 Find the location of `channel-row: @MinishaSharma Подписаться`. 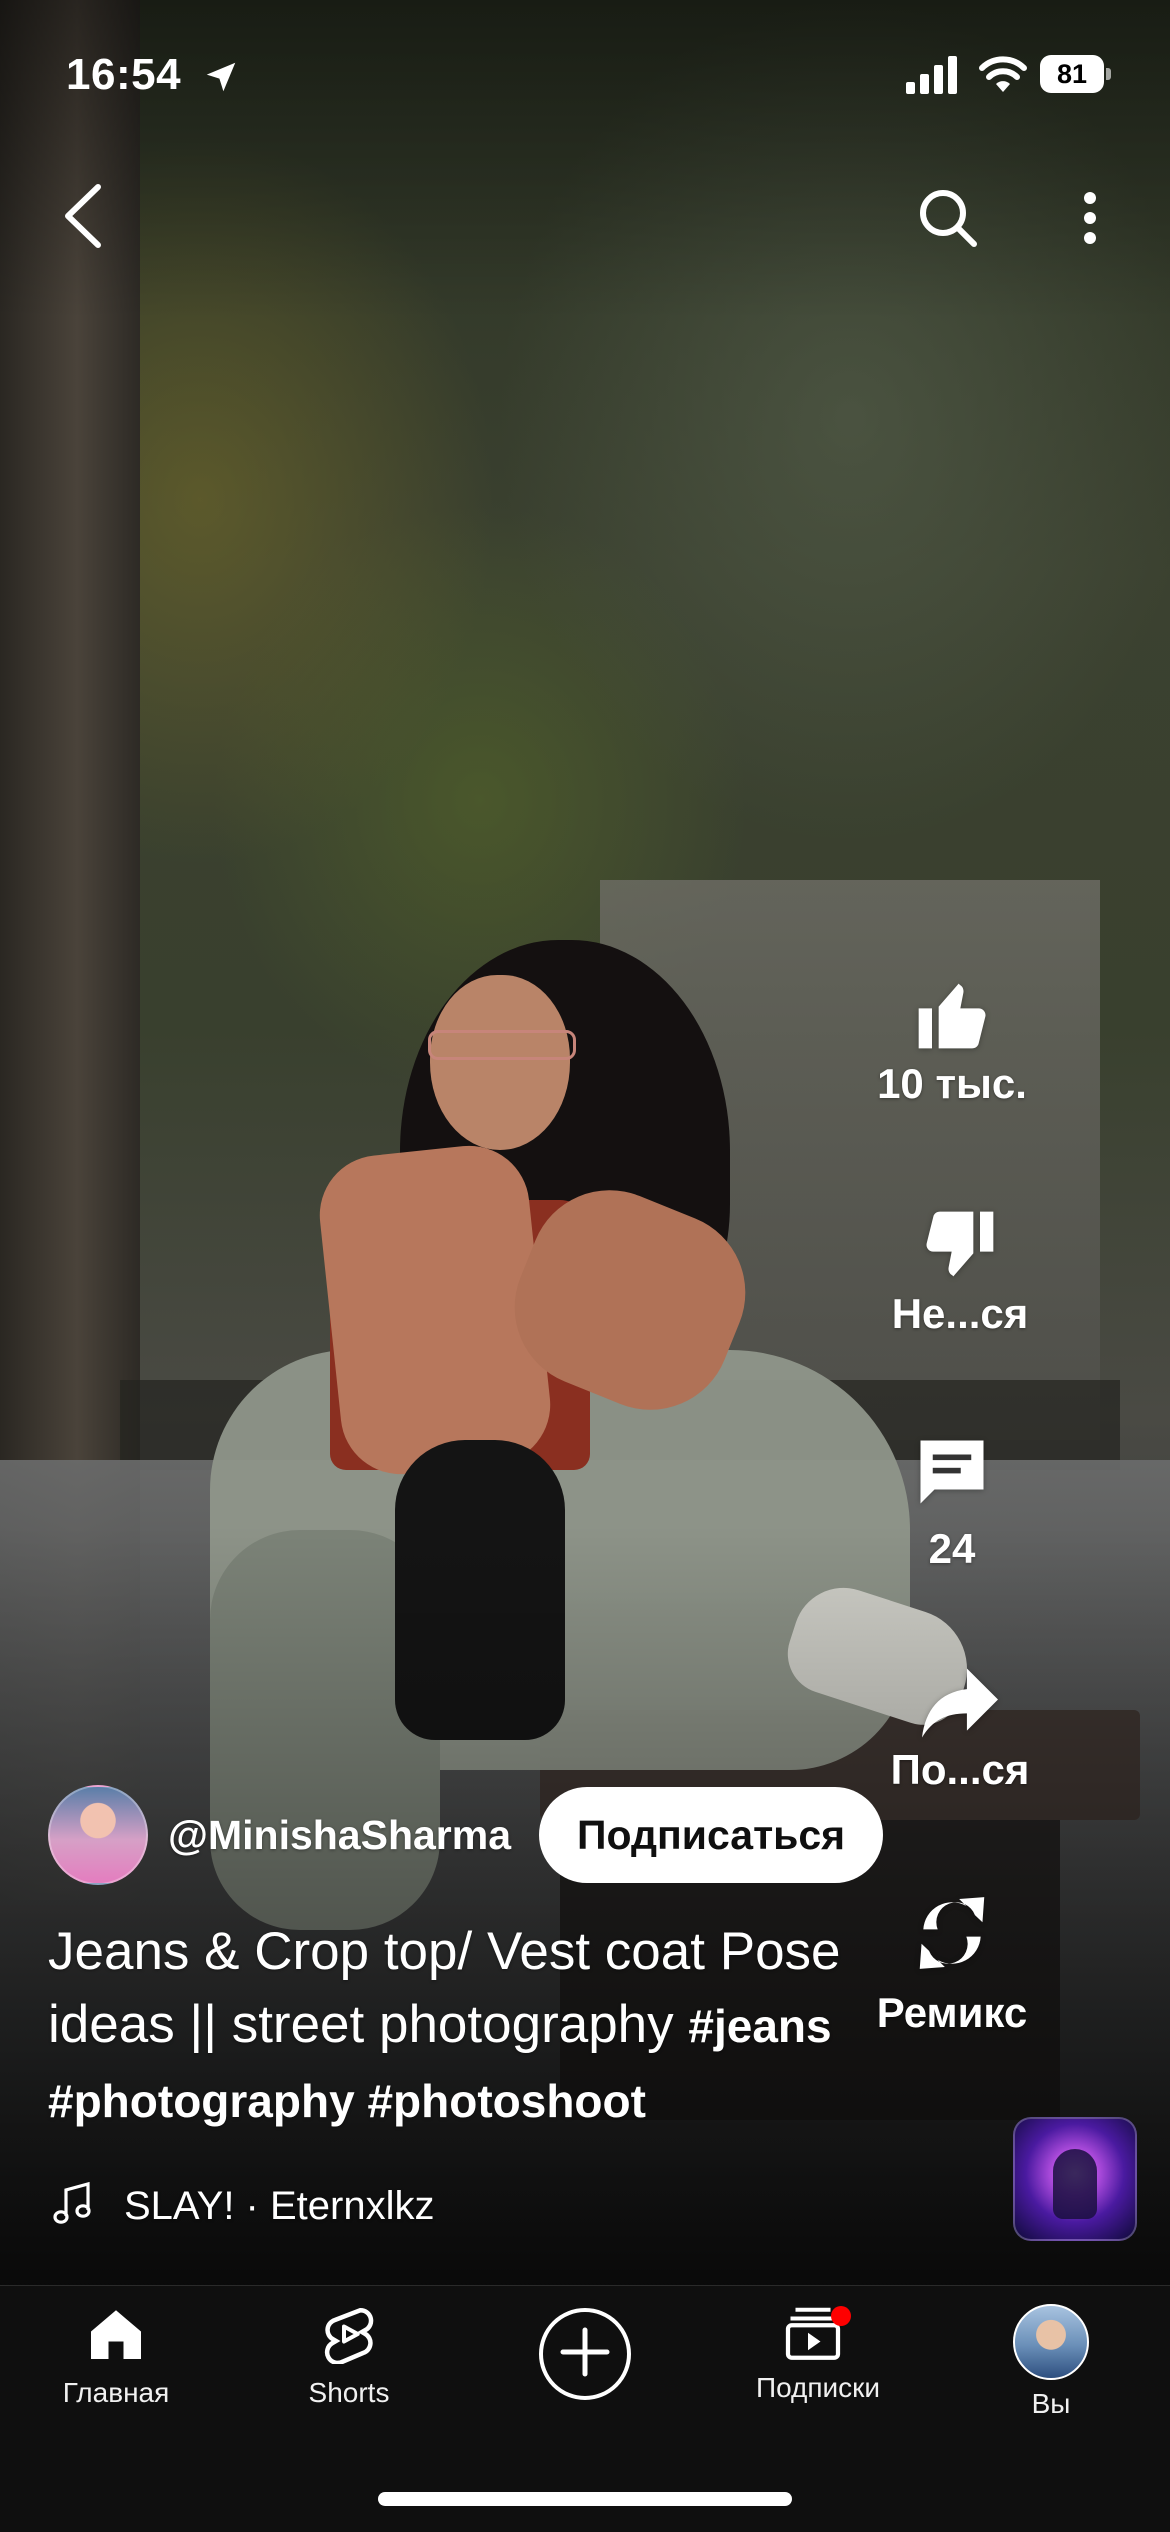

channel-row: @MinishaSharma Подписаться is located at coordinates (466, 1835).